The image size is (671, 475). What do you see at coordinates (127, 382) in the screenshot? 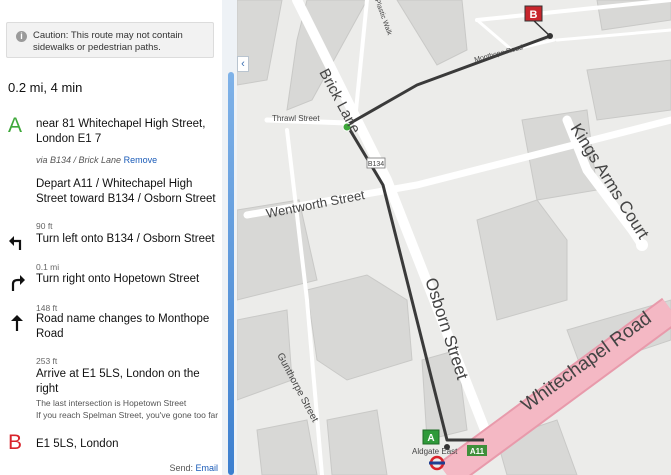
I see `step-5-instruction: Arrive at E1 5LS, London on the right` at bounding box center [127, 382].